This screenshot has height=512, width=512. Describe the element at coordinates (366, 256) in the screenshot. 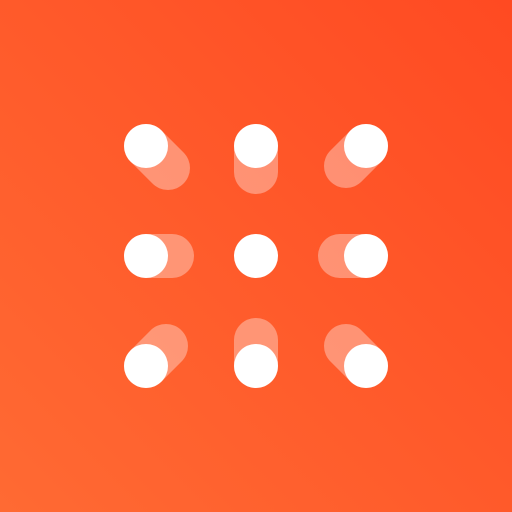

I see `dot-middle-right` at that location.